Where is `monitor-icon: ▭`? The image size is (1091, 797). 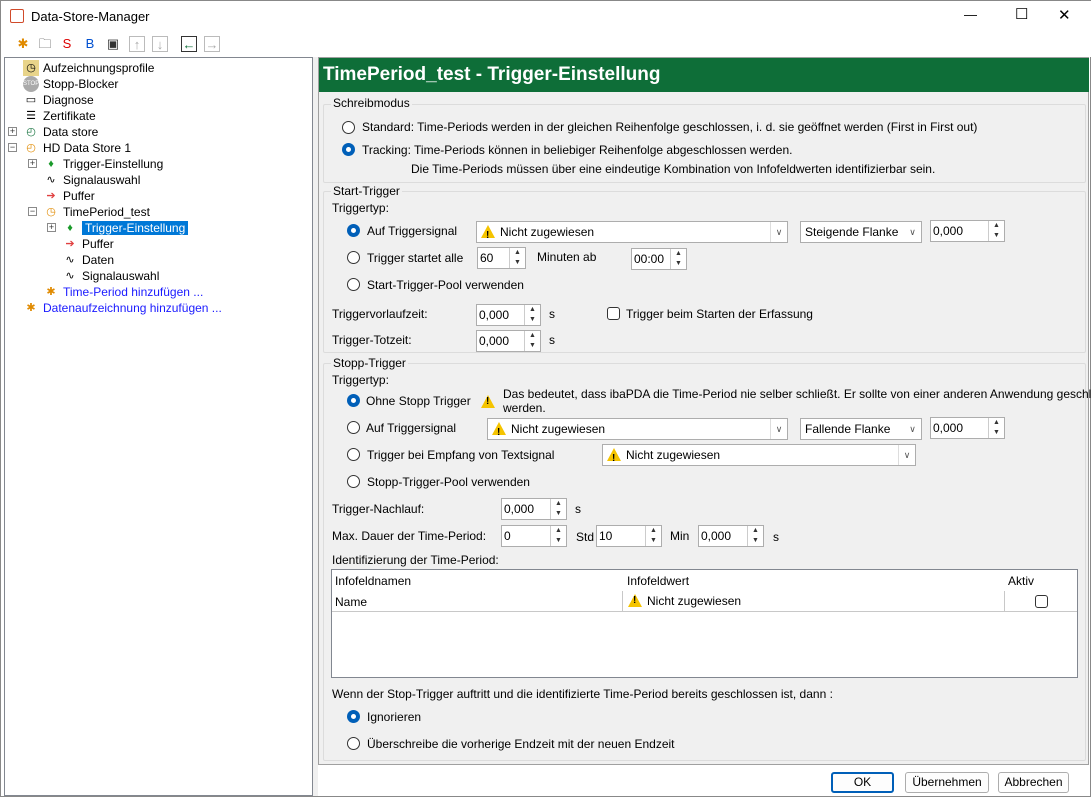
monitor-icon: ▭ is located at coordinates (31, 100).